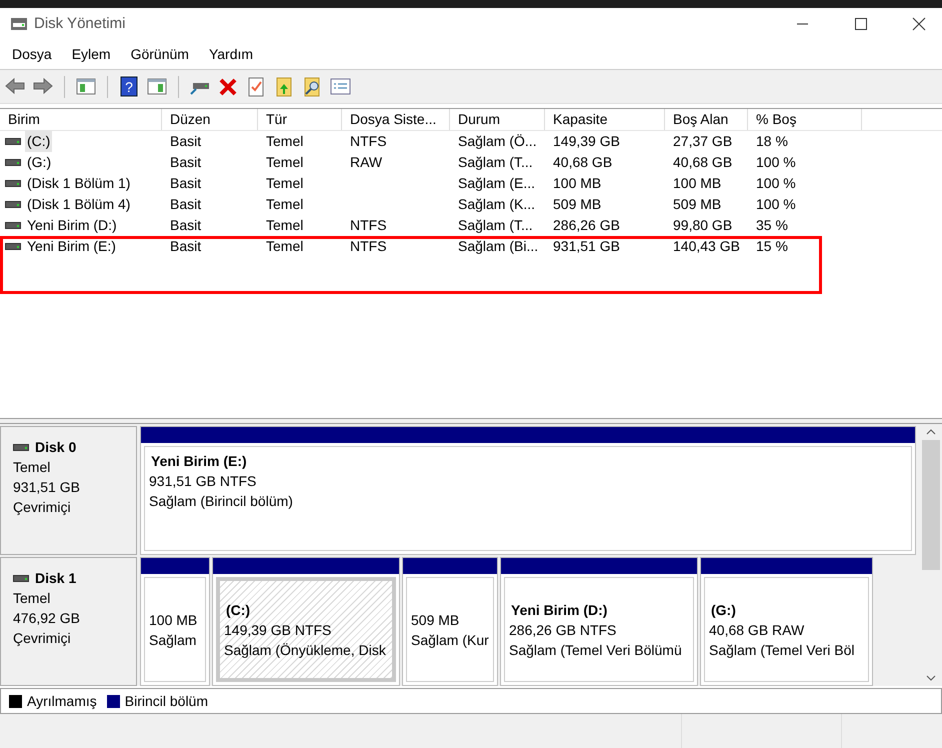 The height and width of the screenshot is (748, 942). Describe the element at coordinates (81, 119) in the screenshot. I see `column-header: Birim` at that location.